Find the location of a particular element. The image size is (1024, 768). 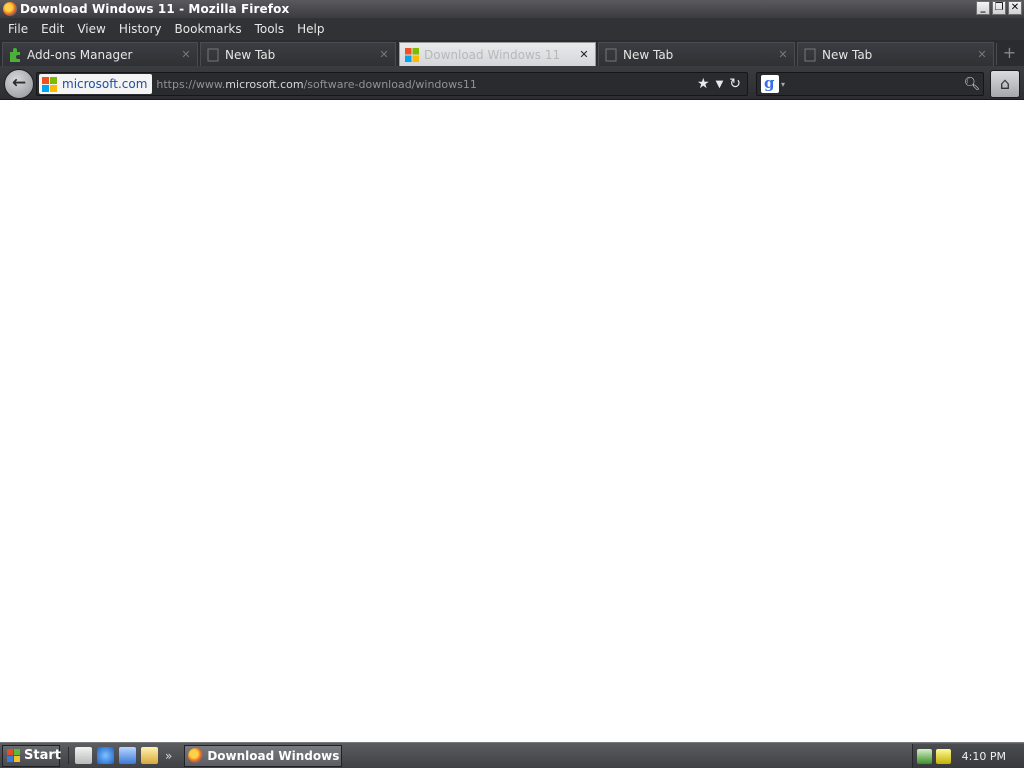

puzzle-icon is located at coordinates (15, 55).